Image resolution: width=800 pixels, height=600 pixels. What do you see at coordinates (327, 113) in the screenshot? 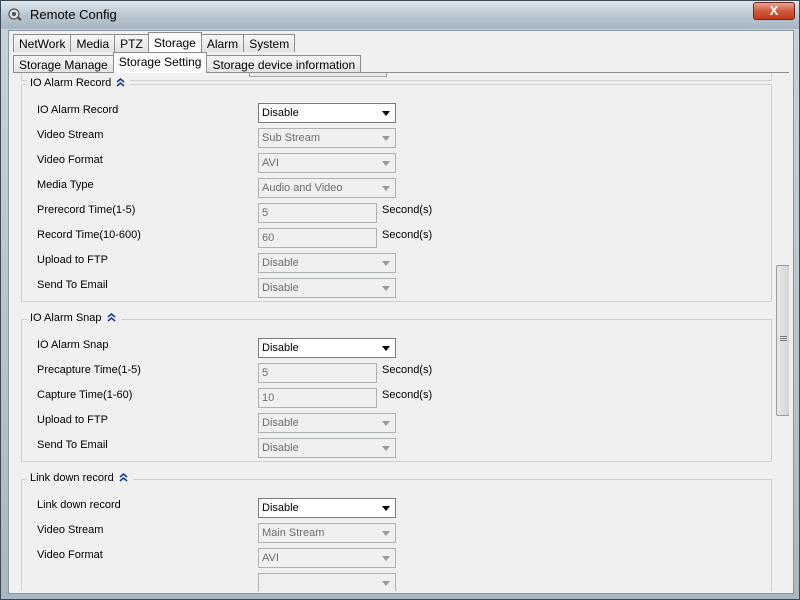
I see `io-alarm-record-select: Disable` at bounding box center [327, 113].